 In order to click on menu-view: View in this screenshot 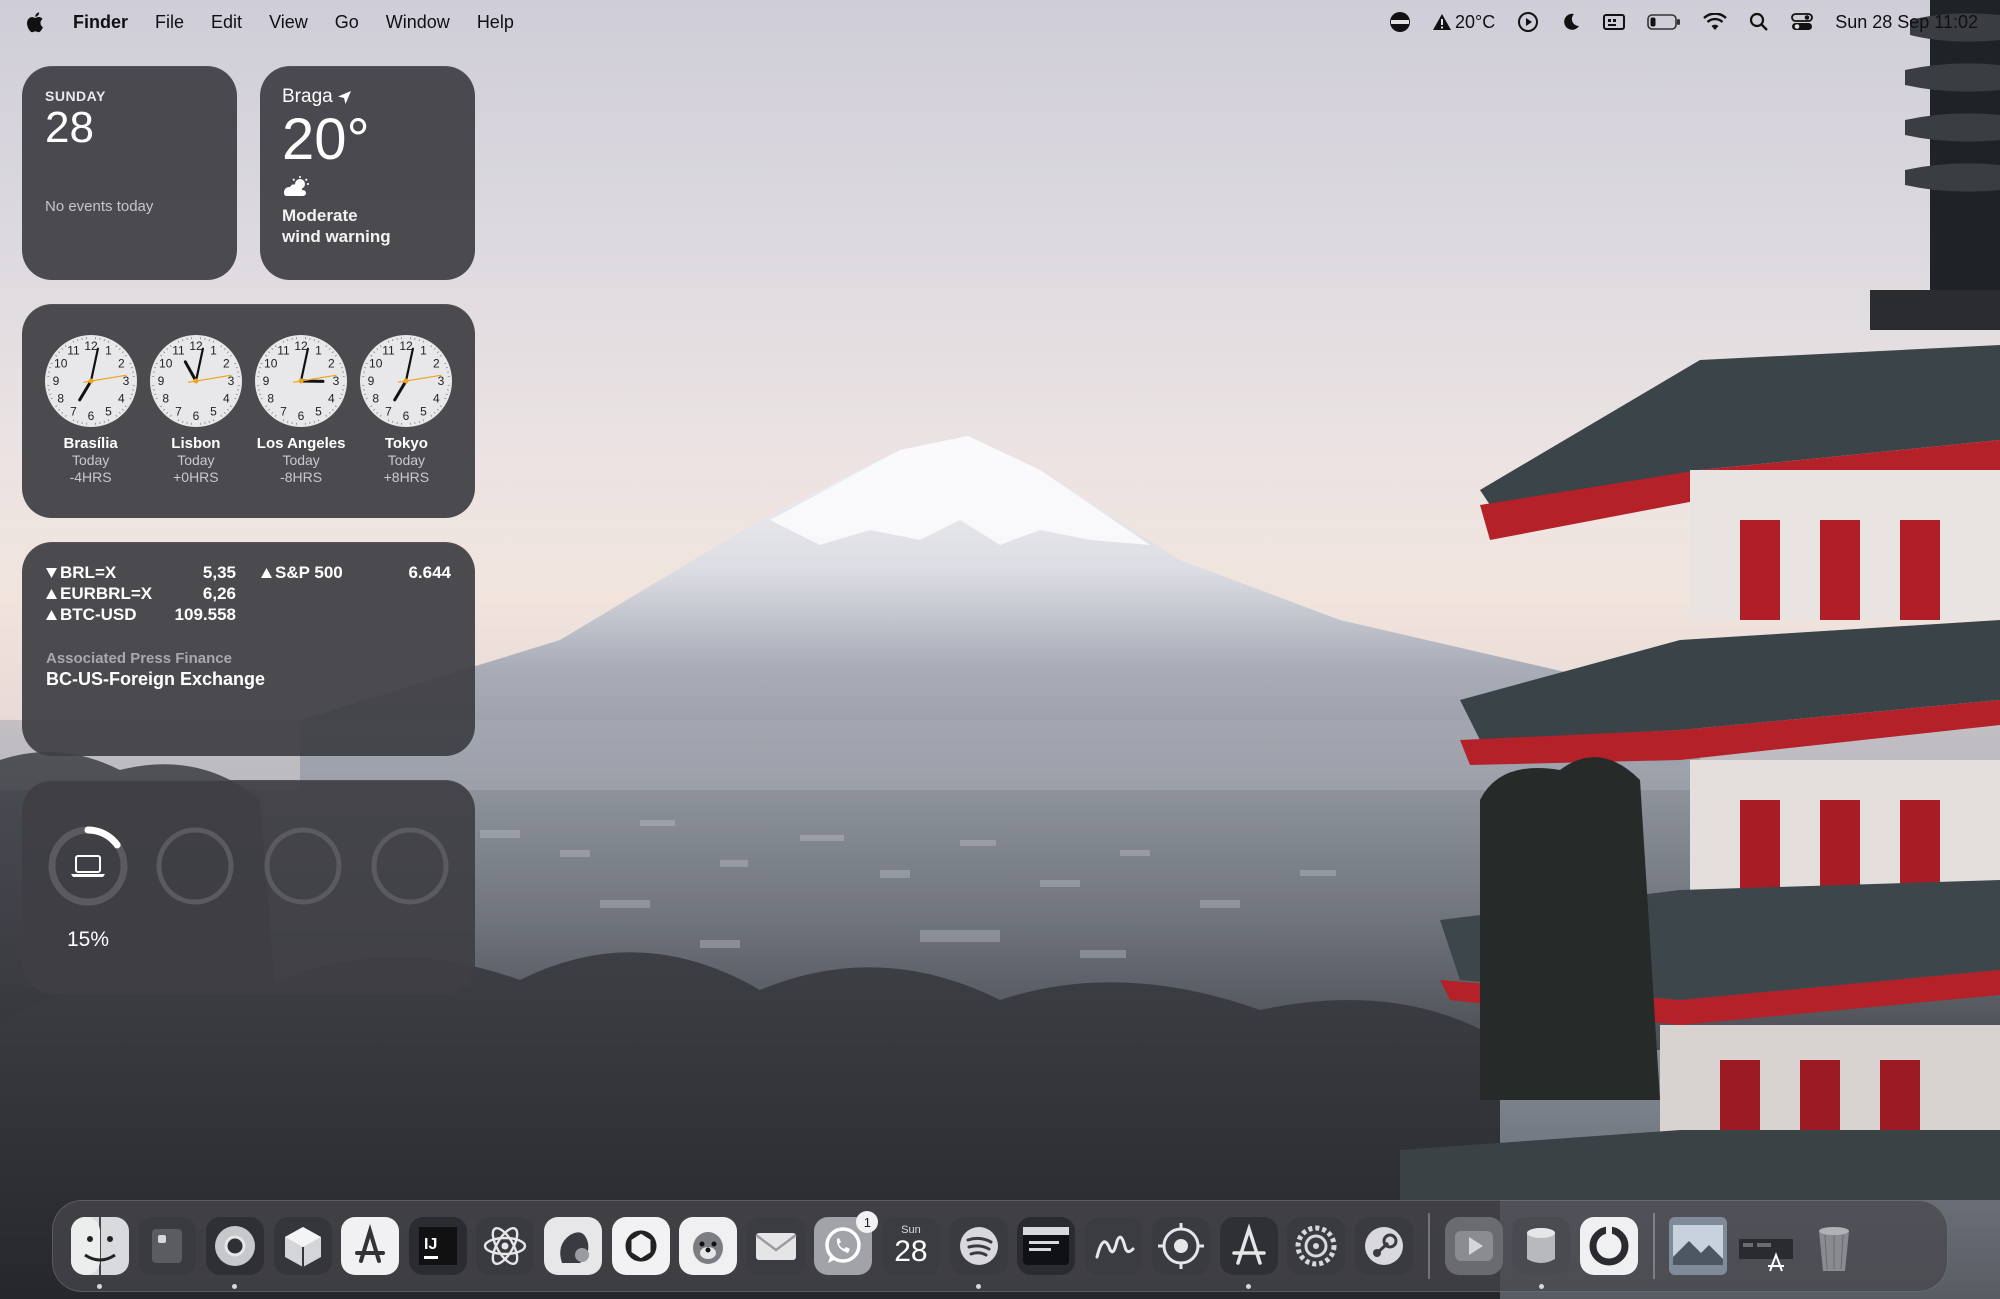, I will do `click(288, 22)`.